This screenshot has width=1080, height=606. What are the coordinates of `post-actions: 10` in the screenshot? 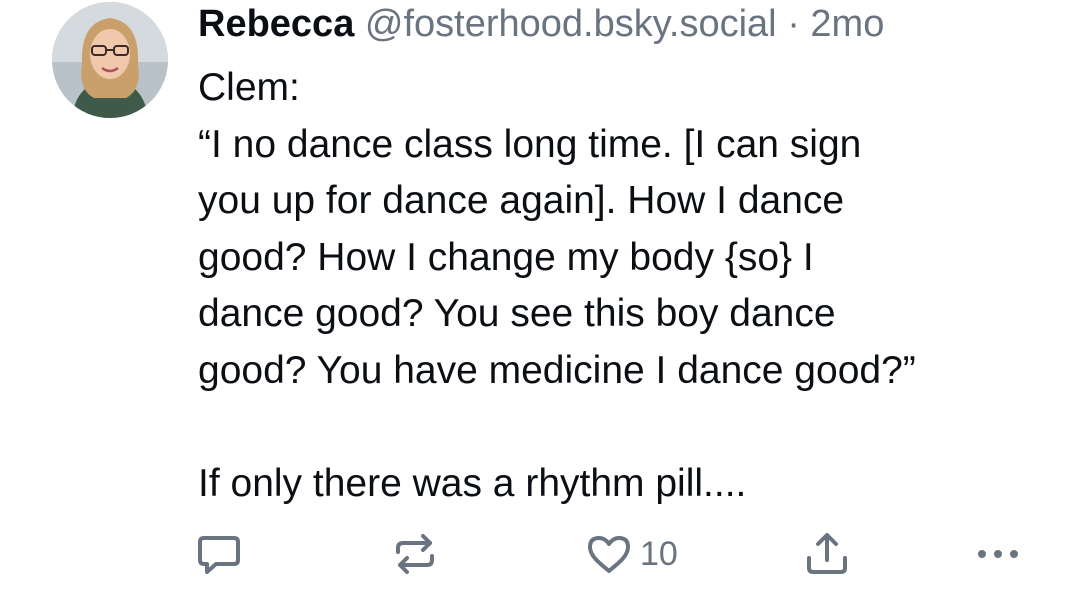 It's located at (540, 554).